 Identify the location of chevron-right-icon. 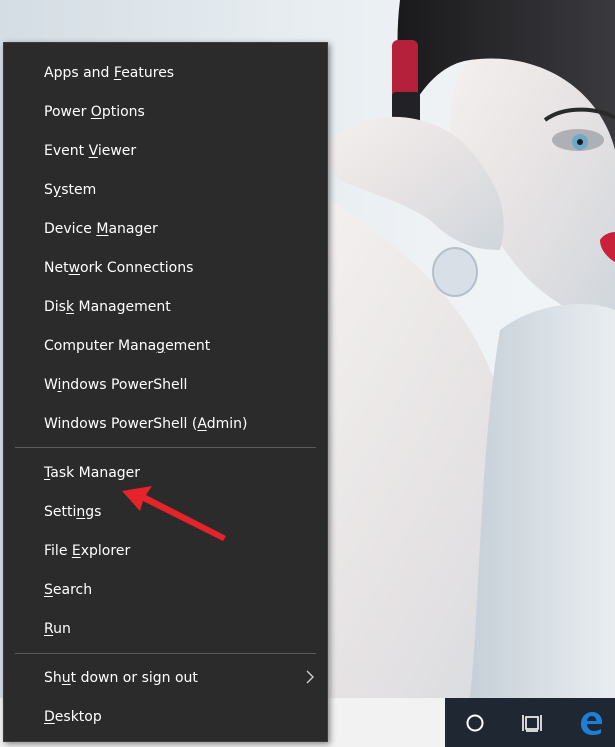
(310, 677).